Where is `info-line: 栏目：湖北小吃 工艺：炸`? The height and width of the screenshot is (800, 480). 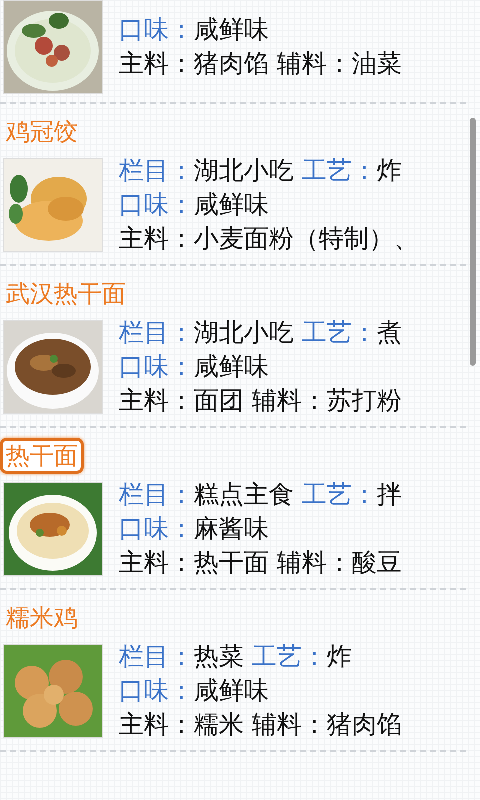 info-line: 栏目：湖北小吃 工艺：炸 is located at coordinates (261, 171).